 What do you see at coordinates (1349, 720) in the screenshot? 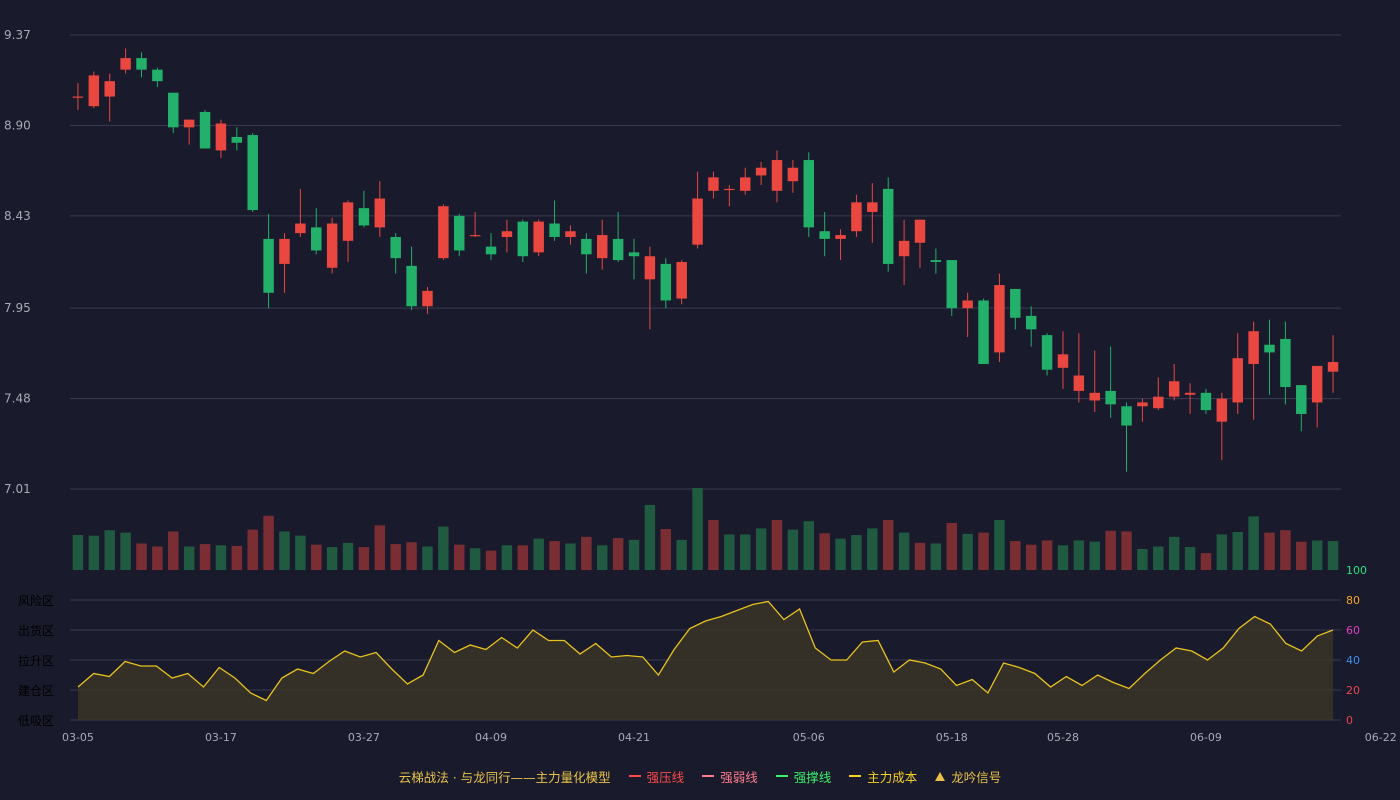
I see `indicator-y-tick-label: 0` at bounding box center [1349, 720].